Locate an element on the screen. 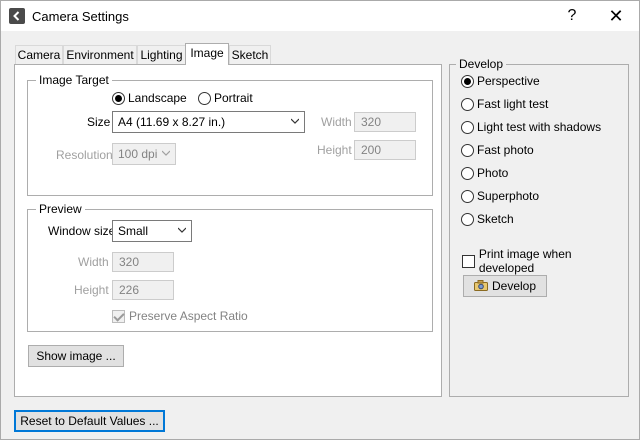 The width and height of the screenshot is (640, 440). develop-option-perspective: Perspective is located at coordinates (500, 81).